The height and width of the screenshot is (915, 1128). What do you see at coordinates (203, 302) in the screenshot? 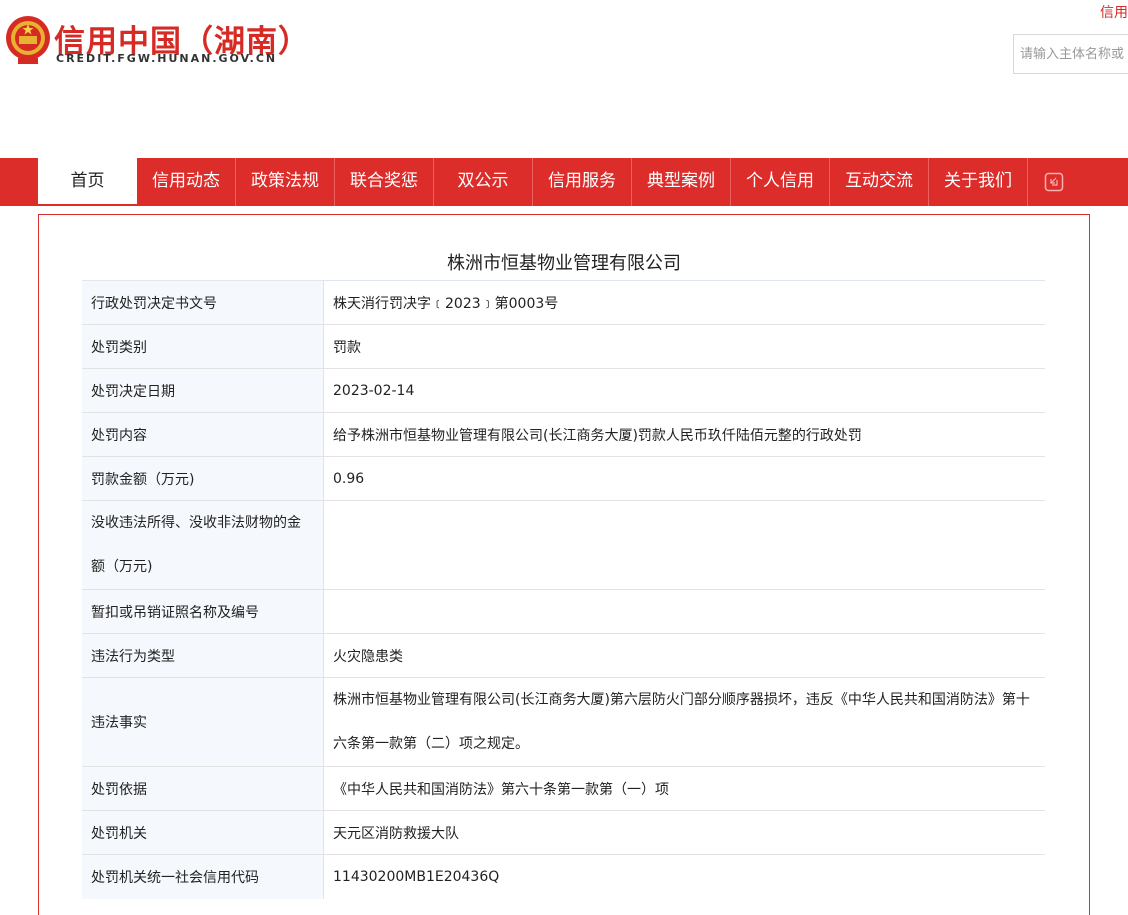
I see `row-label: 行政处罚决定书文号` at bounding box center [203, 302].